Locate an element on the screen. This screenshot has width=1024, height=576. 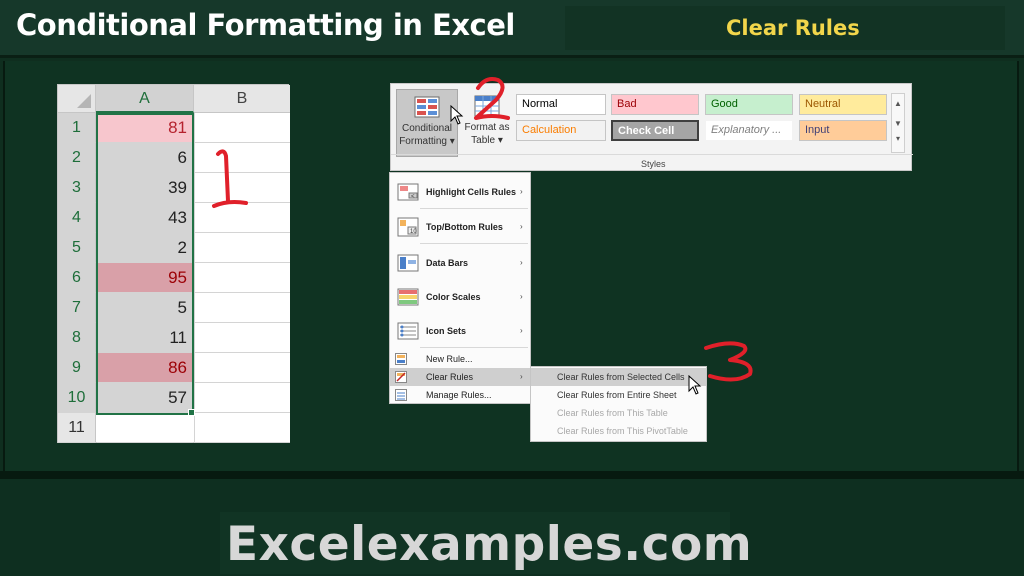
conditional-formatting-icon is located at coordinates (427, 107).